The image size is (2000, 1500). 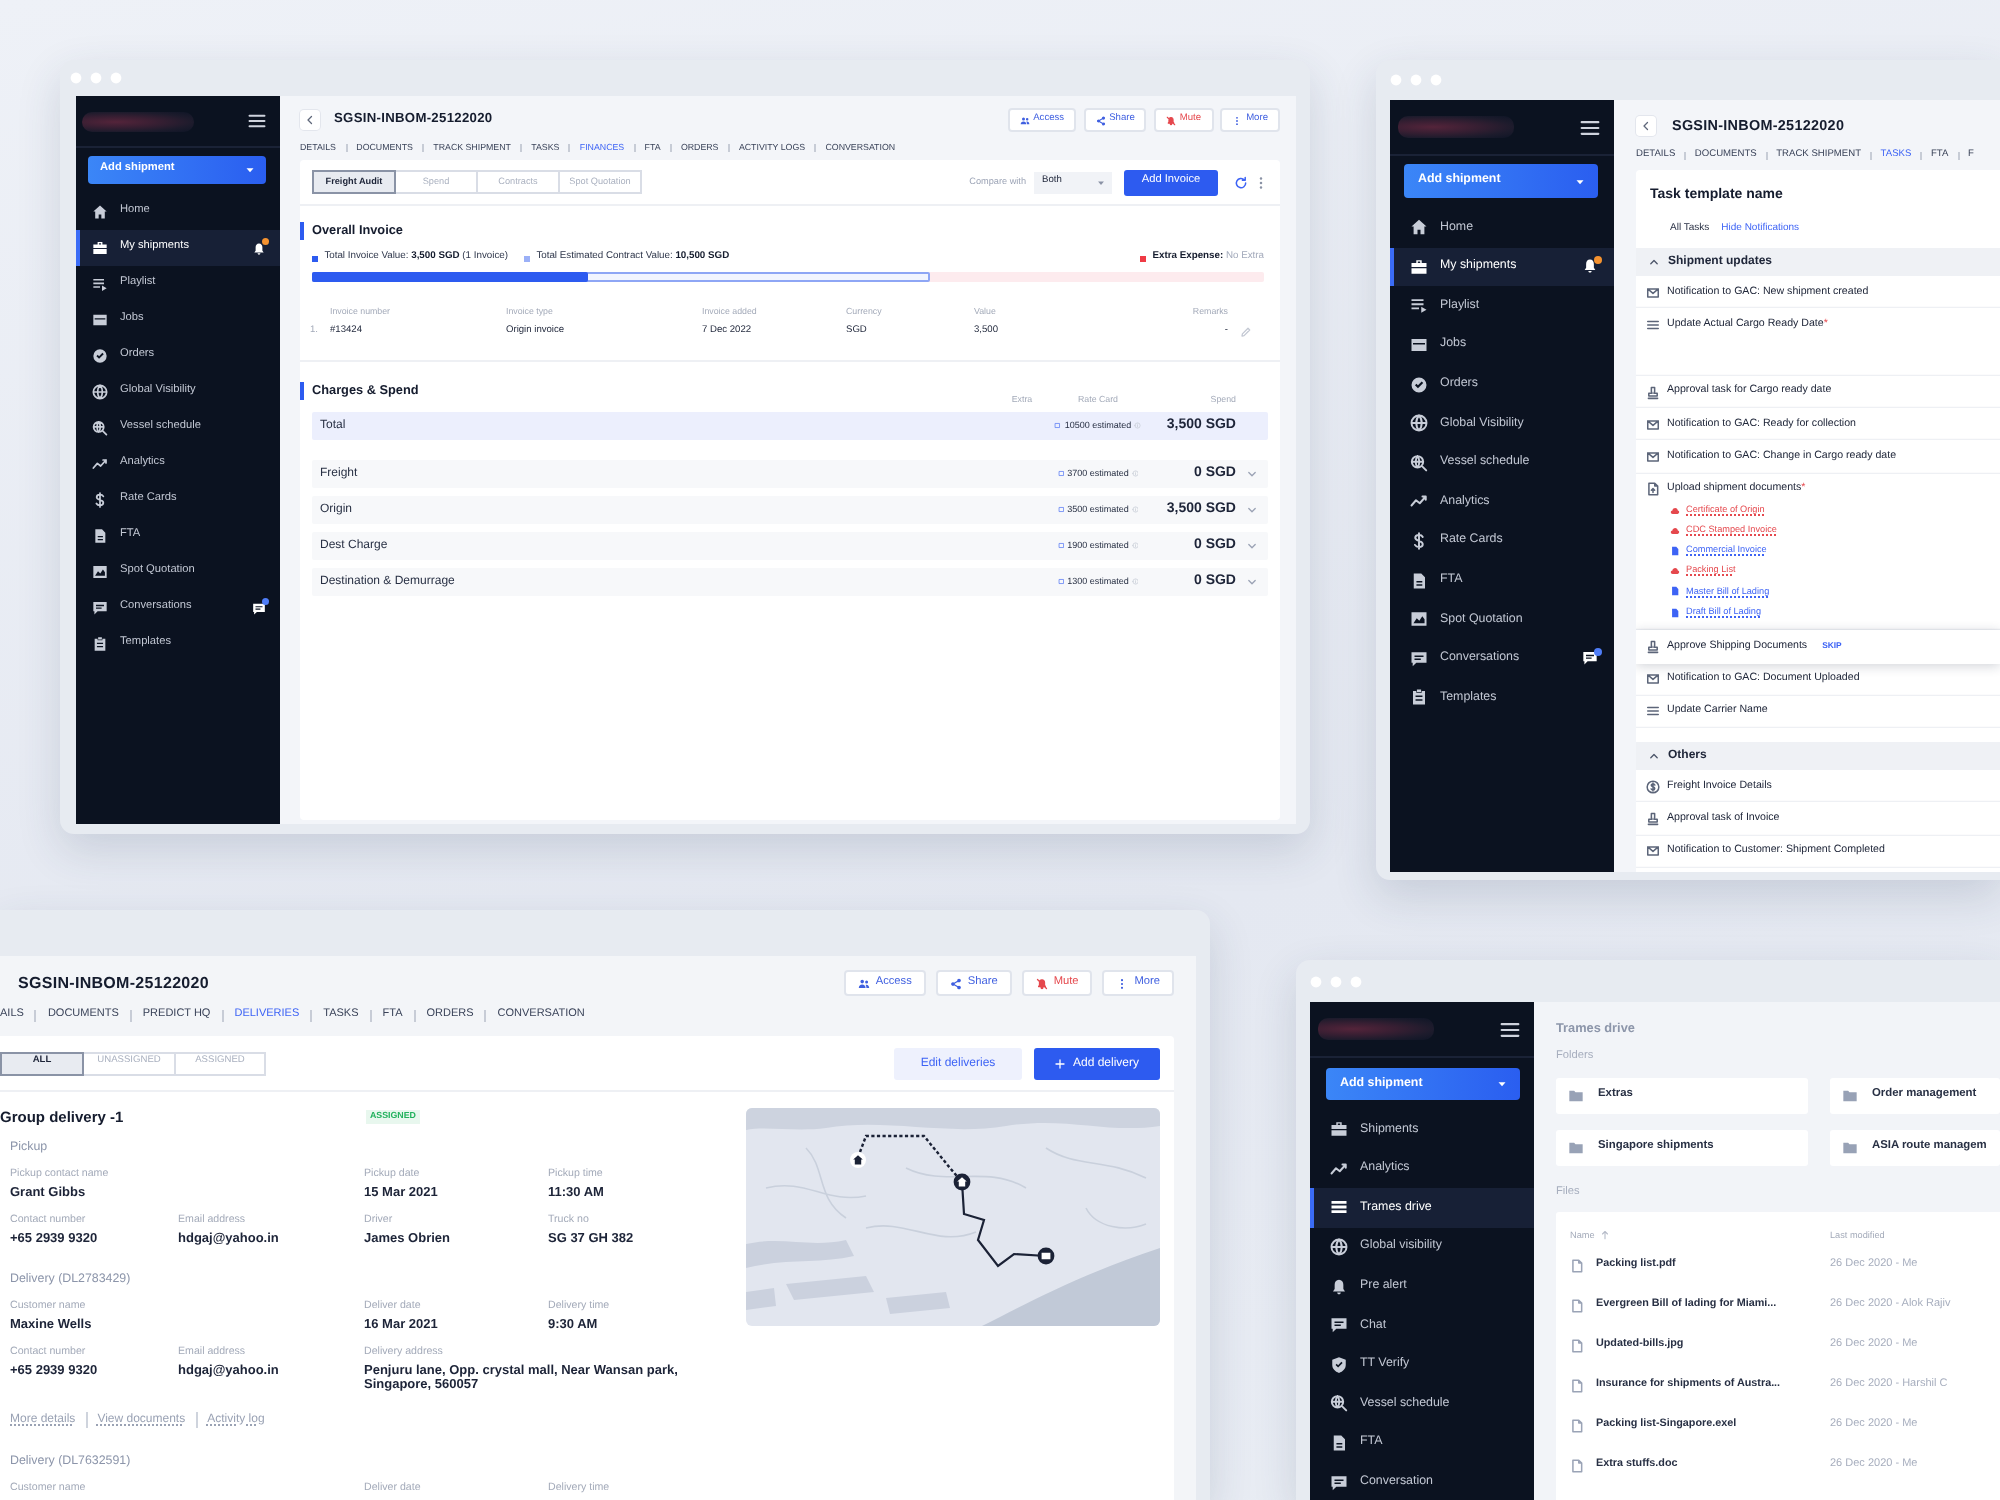 I want to click on arrow-up-icon, so click(x=1605, y=1235).